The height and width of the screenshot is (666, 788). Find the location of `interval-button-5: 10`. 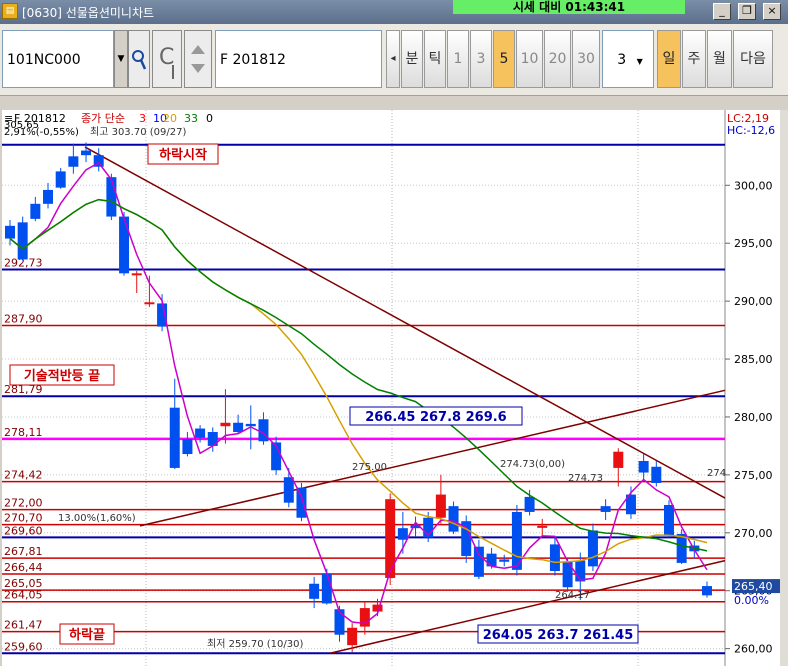

interval-button-5: 10 is located at coordinates (529, 59).